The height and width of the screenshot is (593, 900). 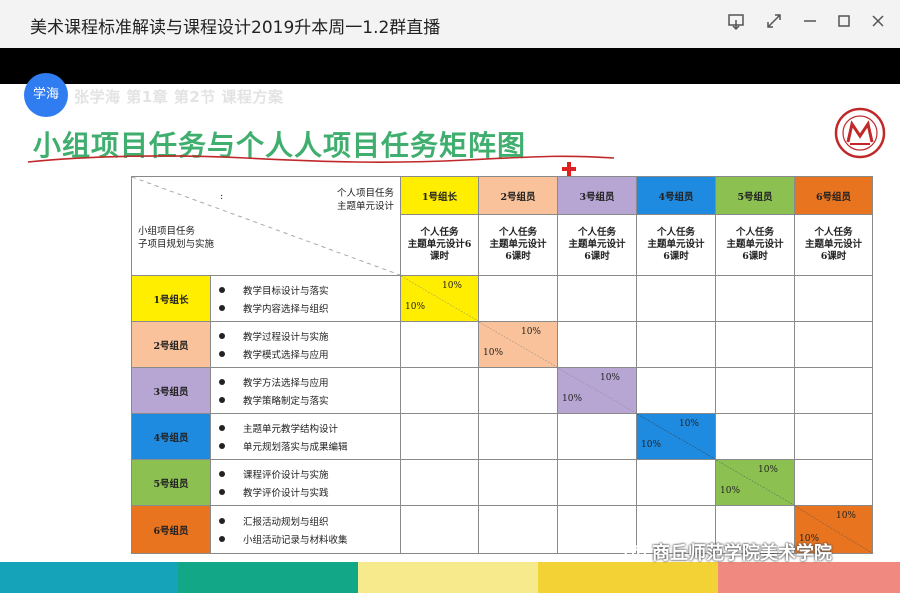 I want to click on matrix-corner-cell: : 个人项目任务 主题单元设计 小组项目任务 子项目规划与实施, so click(x=266, y=226).